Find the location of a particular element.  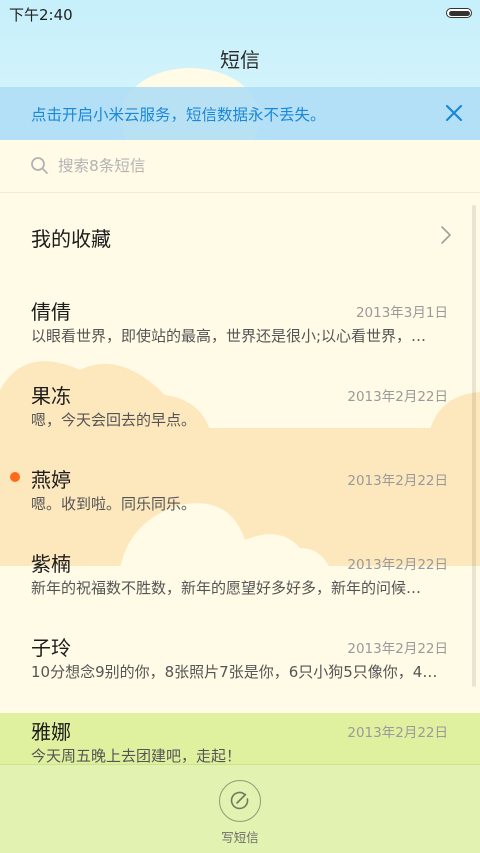

contact-name: 燕婷 is located at coordinates (51, 480).